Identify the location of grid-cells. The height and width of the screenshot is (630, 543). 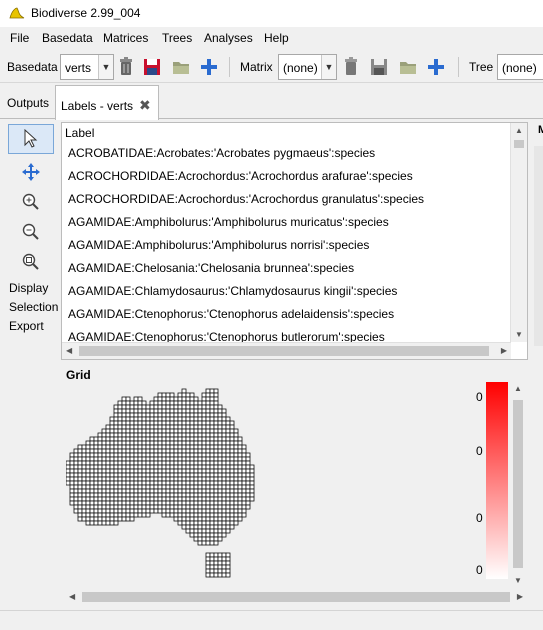
(160, 483).